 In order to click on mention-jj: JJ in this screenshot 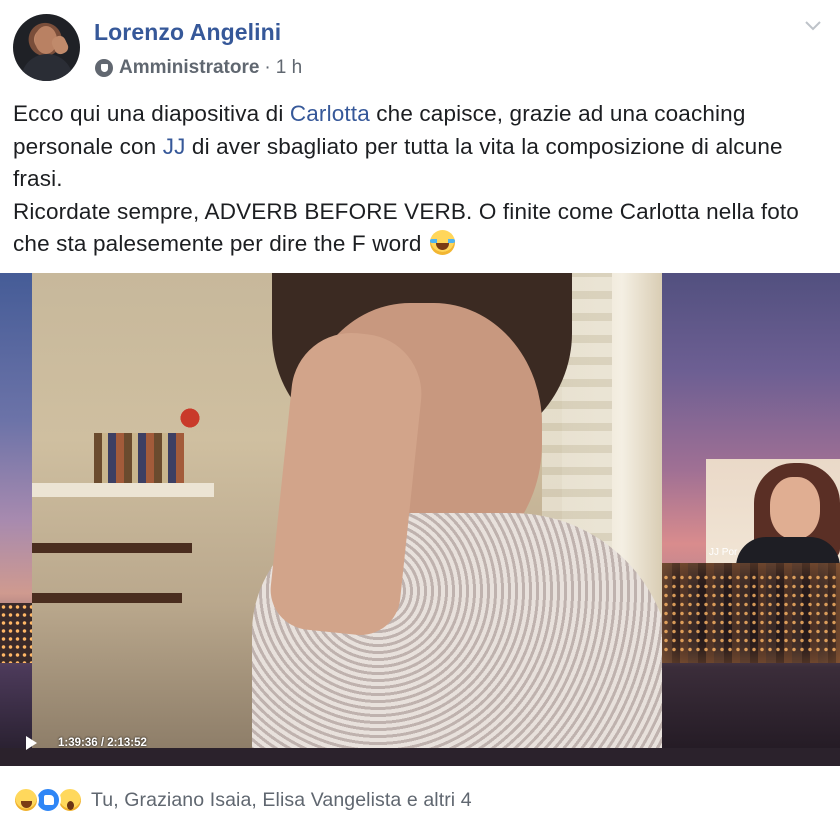, I will do `click(174, 146)`.